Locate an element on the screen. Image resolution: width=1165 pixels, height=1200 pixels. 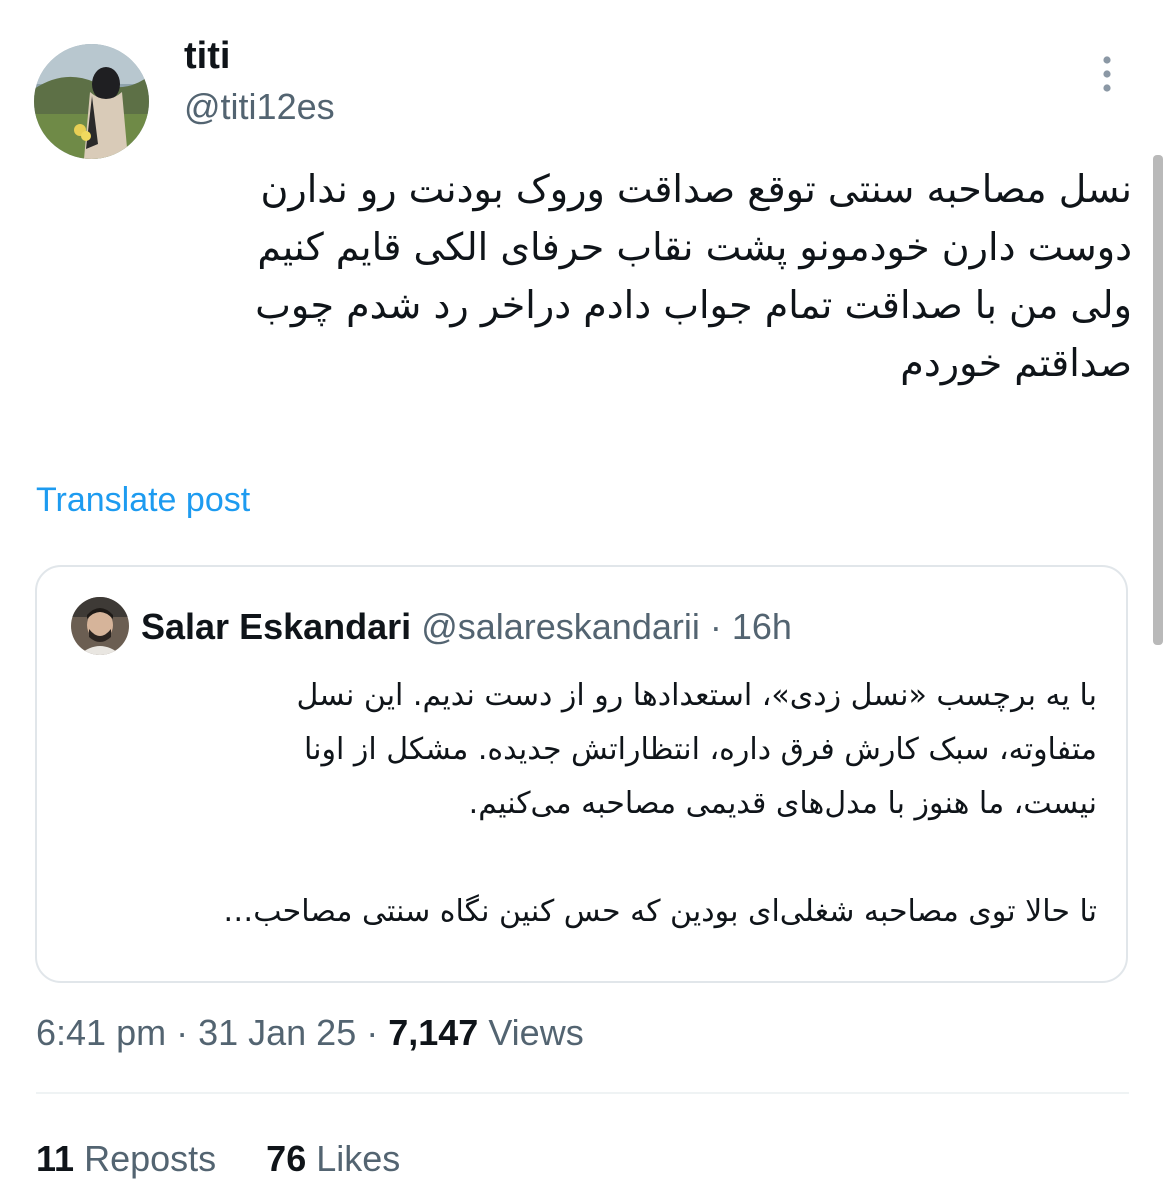
quote-author-handle-text: @salareskandarii is located at coordinates (560, 626).